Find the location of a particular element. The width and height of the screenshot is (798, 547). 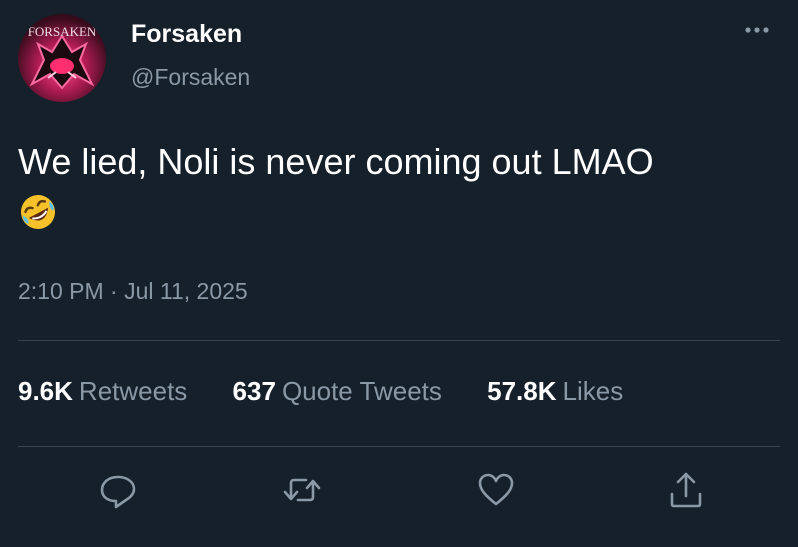

likes-stat: 57.8K Likes is located at coordinates (555, 391).